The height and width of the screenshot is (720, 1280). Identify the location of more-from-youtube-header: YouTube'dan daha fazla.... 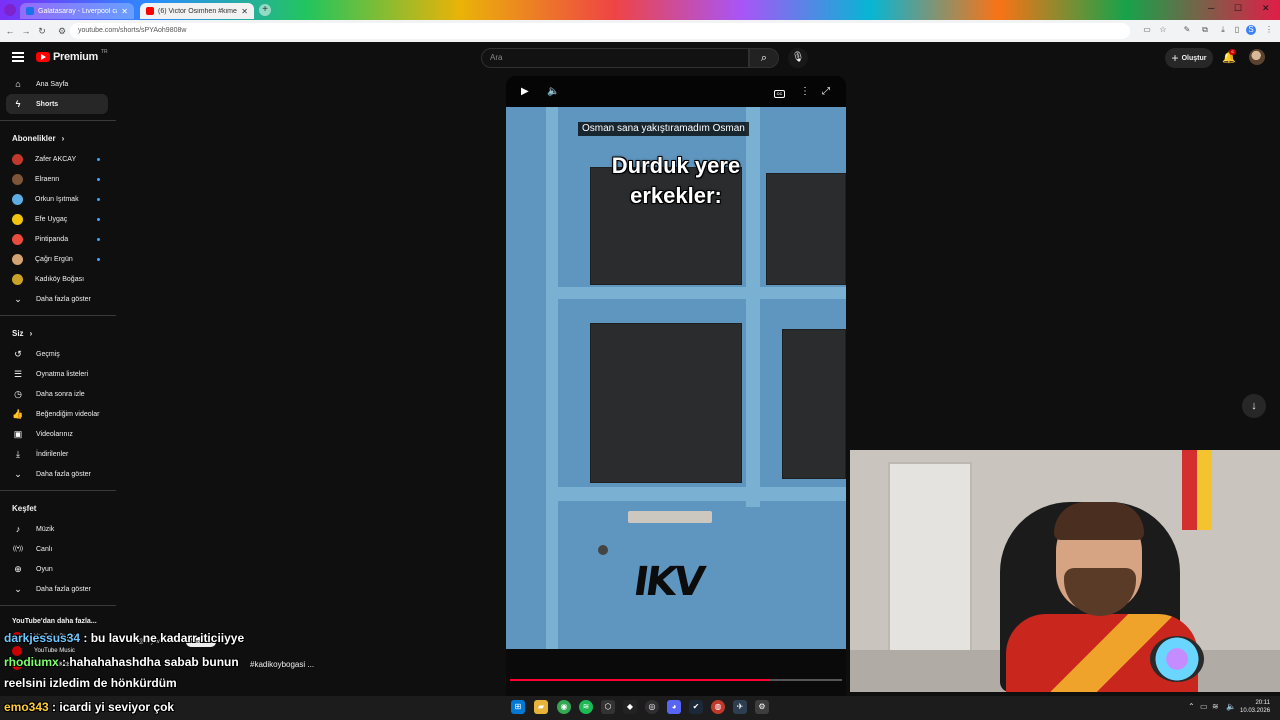
(58, 621).